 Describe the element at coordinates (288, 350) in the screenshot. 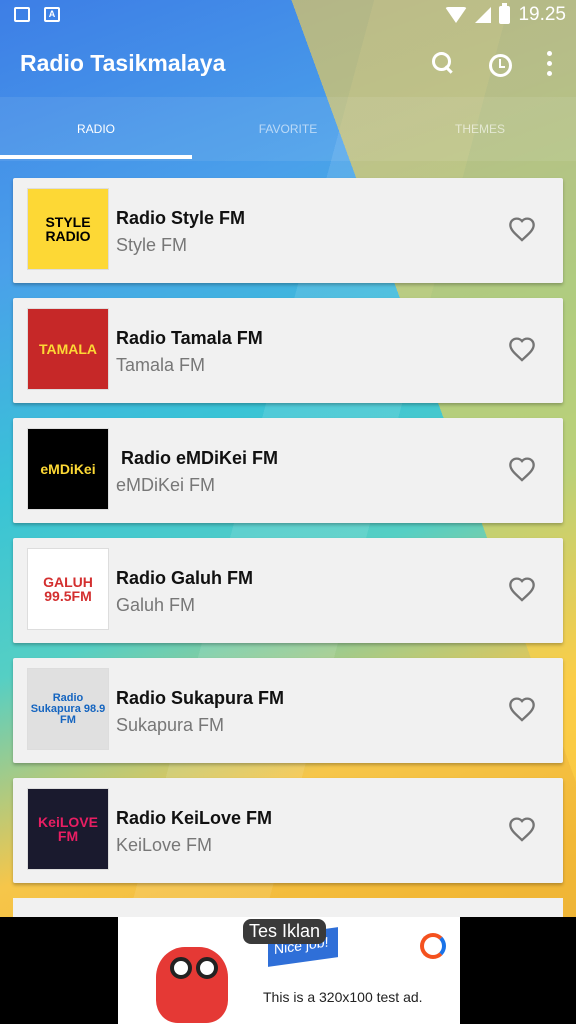

I see `station-card: TAMALA Radio Tamala FM Tamala FM` at that location.